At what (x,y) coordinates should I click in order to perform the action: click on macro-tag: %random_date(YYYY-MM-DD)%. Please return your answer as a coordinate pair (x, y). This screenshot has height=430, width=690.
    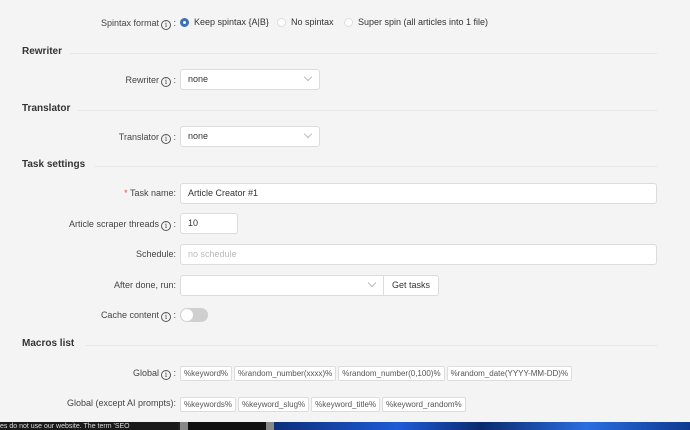
    Looking at the image, I should click on (509, 373).